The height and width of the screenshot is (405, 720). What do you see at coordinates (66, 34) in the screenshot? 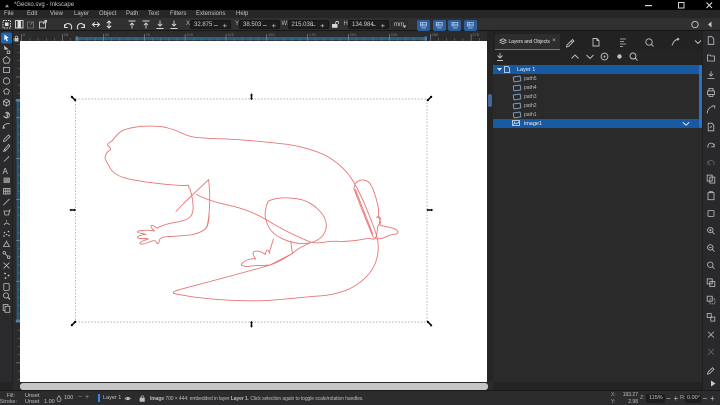
I see `svg-text: 25` at bounding box center [66, 34].